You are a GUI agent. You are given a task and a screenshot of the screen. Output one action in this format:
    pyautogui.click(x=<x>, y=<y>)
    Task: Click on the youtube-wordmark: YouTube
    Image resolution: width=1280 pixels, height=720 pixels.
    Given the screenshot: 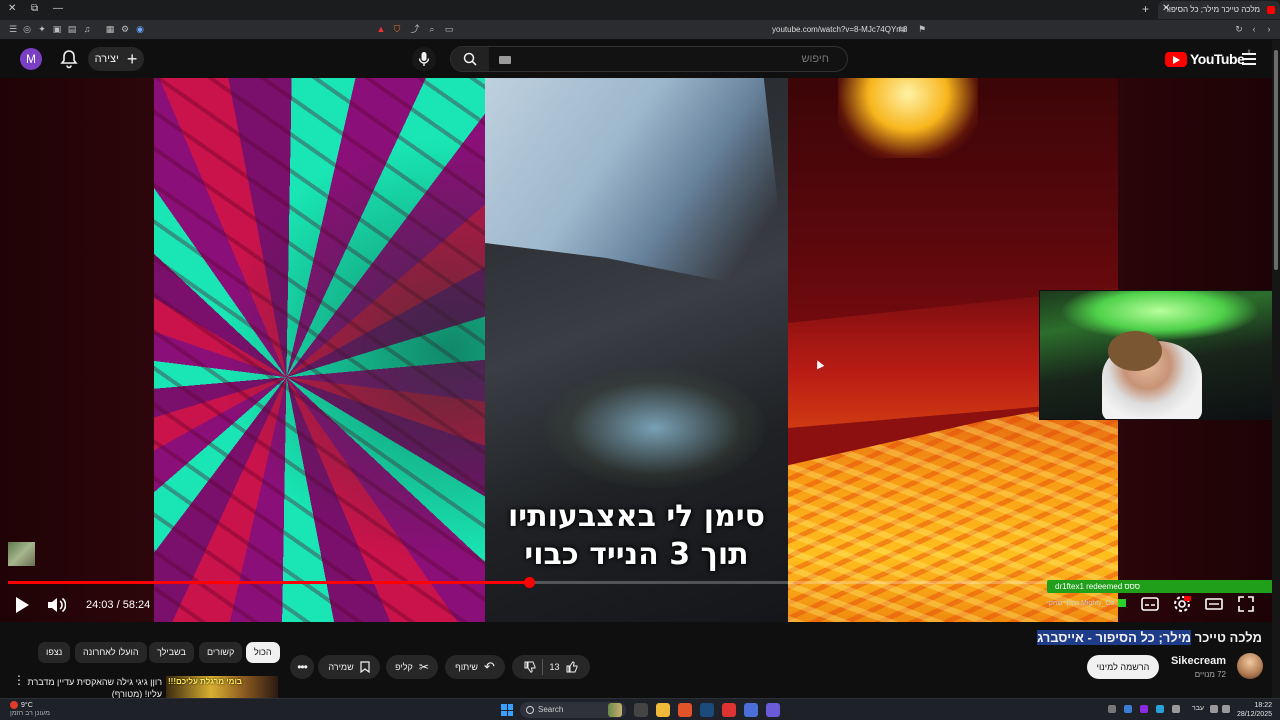 What is the action you would take?
    pyautogui.click(x=1217, y=59)
    